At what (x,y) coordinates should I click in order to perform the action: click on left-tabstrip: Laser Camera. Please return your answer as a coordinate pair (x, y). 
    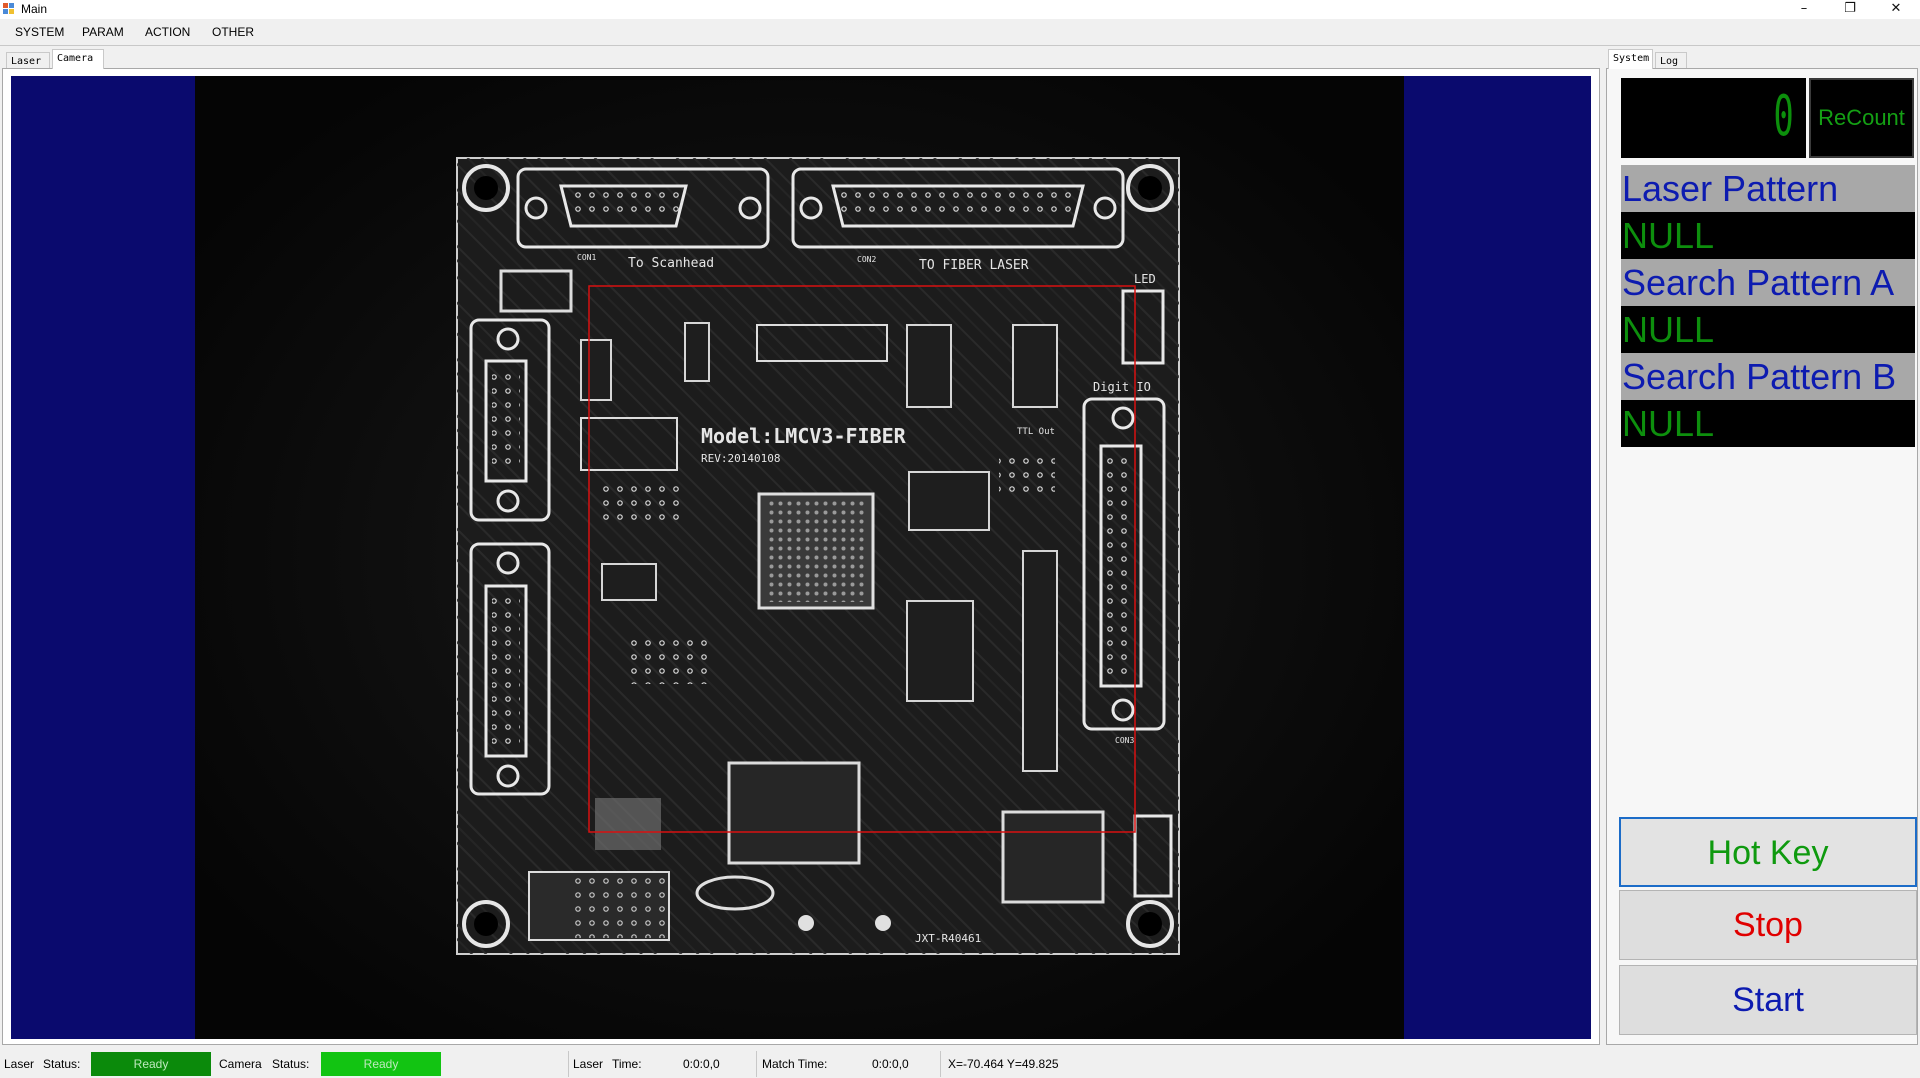
    Looking at the image, I should click on (104, 59).